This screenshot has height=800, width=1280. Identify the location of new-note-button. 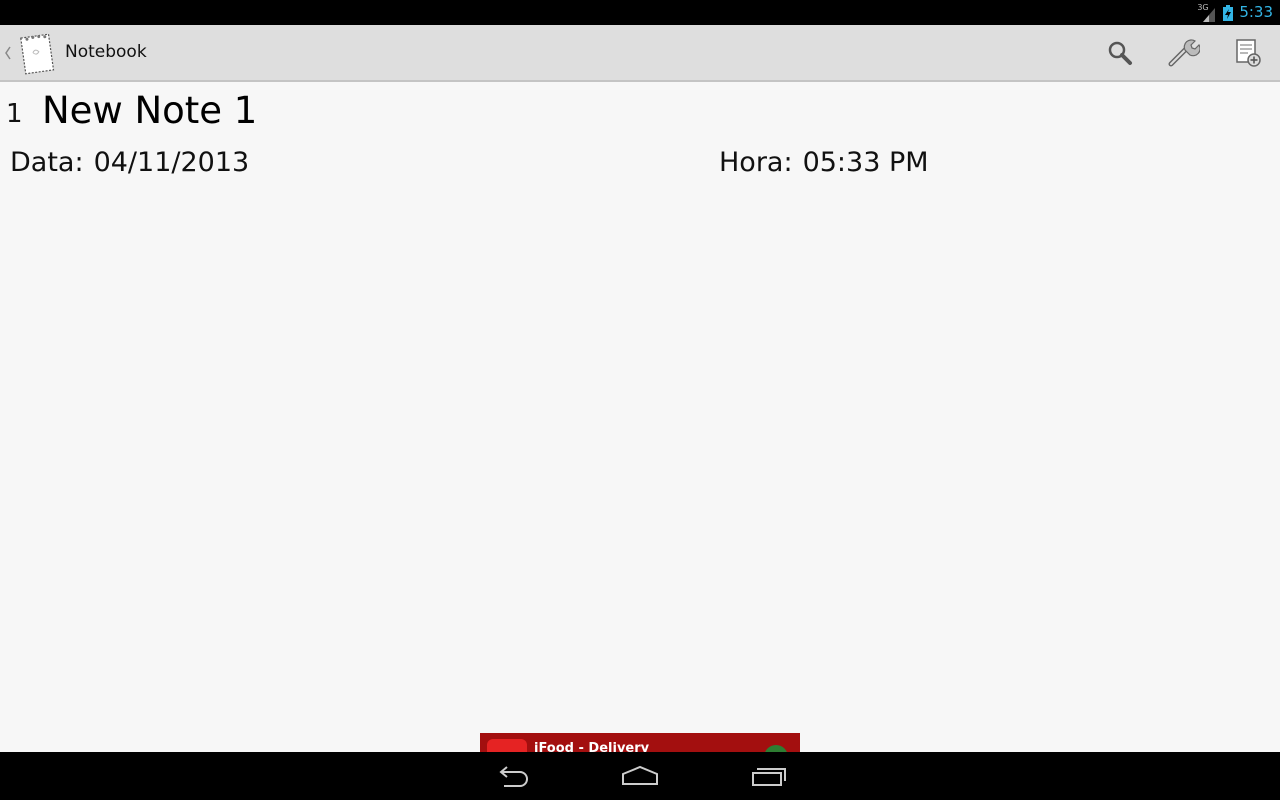
(1248, 53).